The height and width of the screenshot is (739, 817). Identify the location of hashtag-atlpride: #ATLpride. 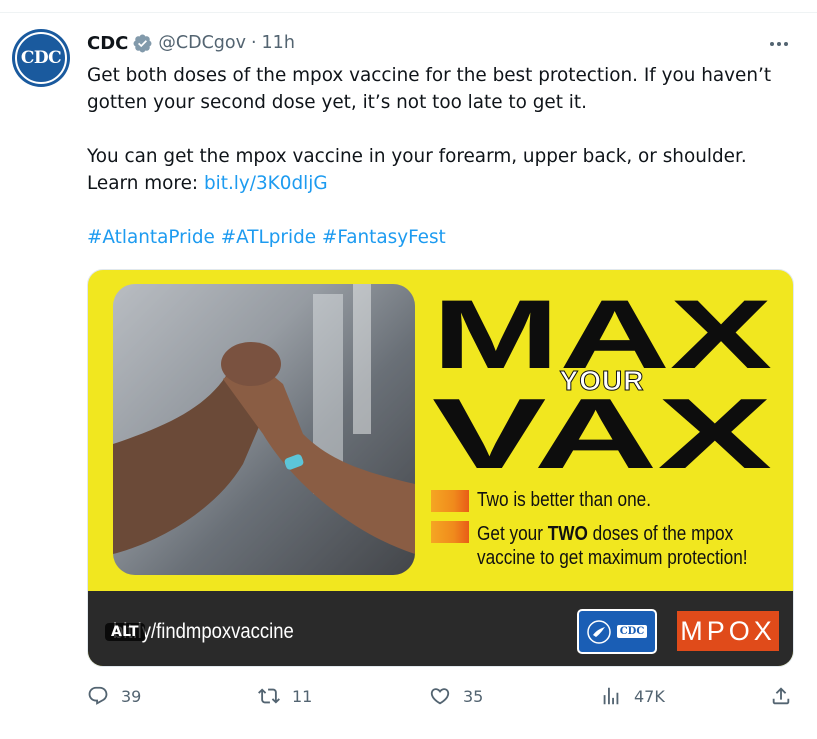
(268, 237).